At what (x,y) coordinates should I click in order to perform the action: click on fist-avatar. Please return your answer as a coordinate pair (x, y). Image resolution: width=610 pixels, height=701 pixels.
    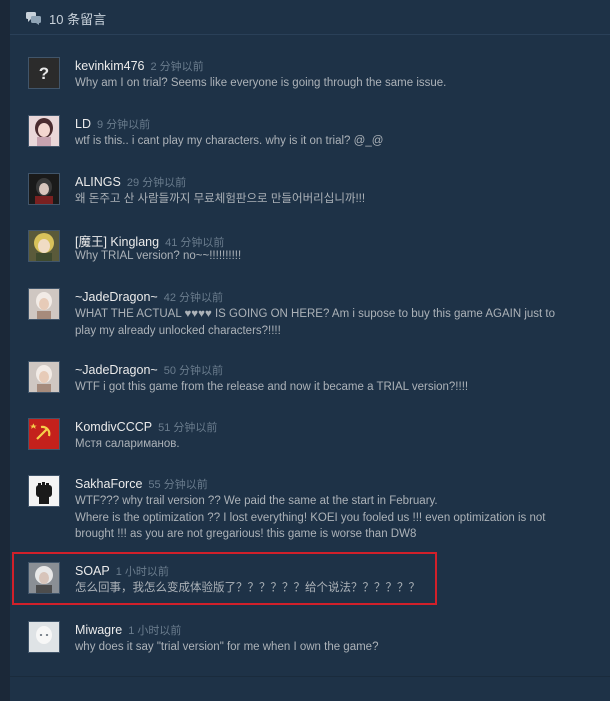
    Looking at the image, I should click on (44, 491).